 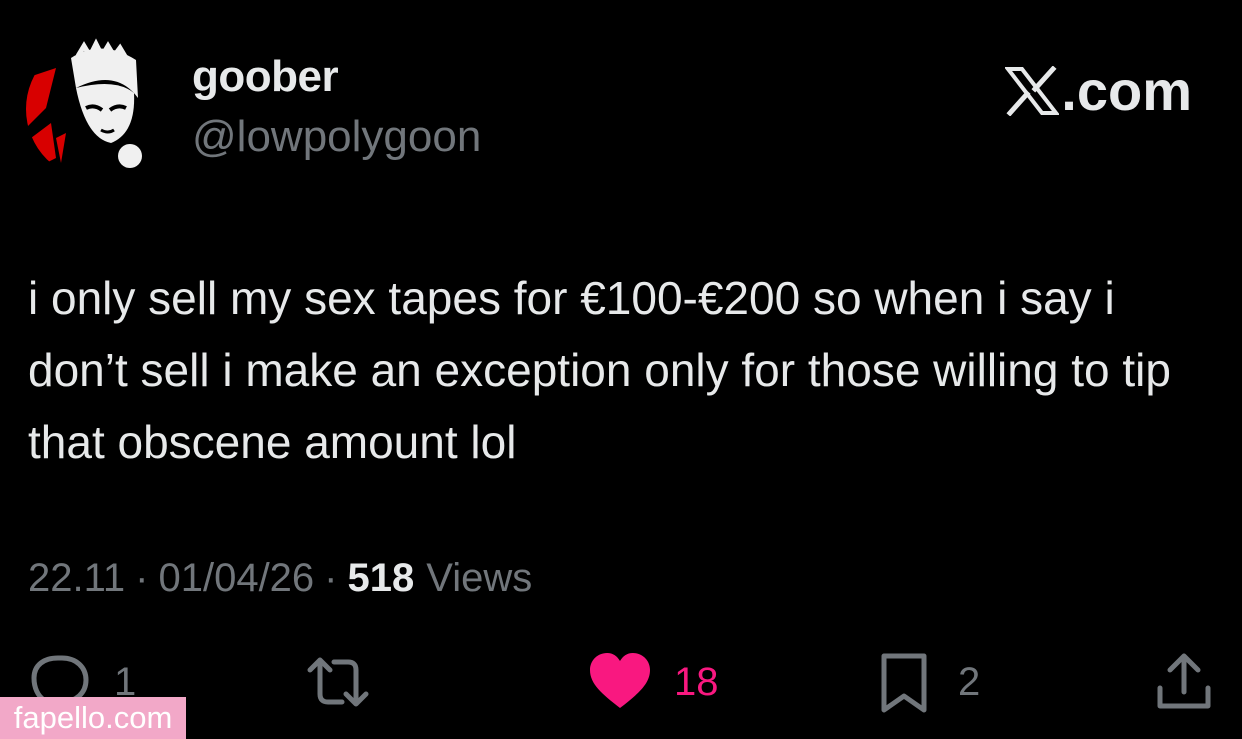 I want to click on tweet-date: 01/04/26, so click(x=236, y=578).